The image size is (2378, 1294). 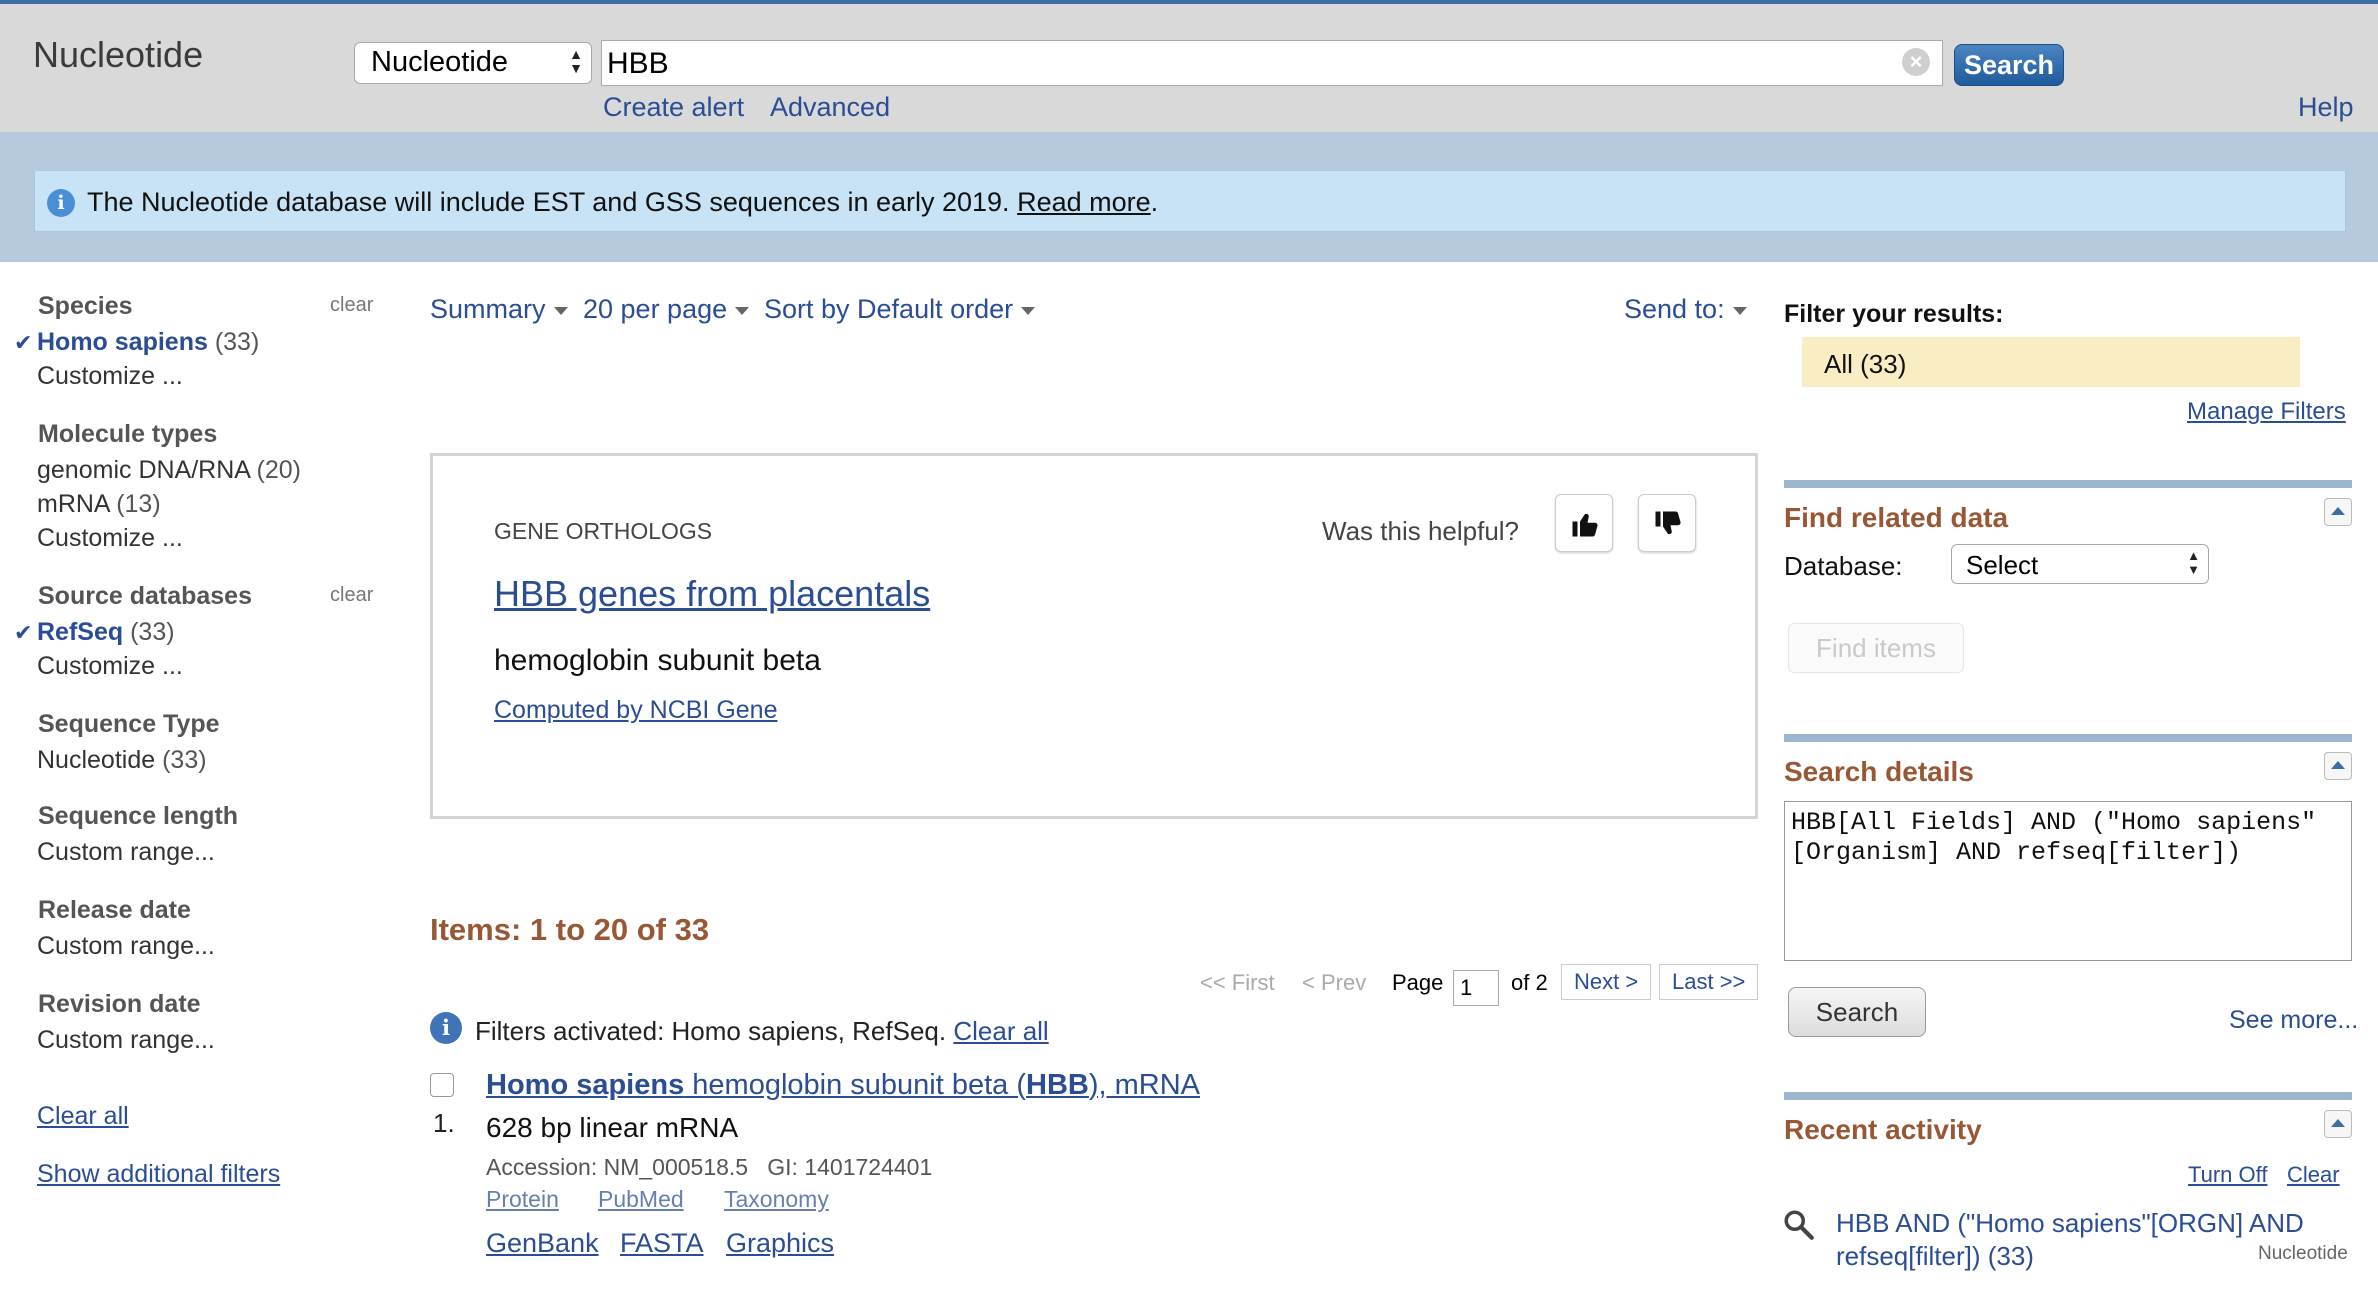 I want to click on collapse-icon, so click(x=2338, y=1123).